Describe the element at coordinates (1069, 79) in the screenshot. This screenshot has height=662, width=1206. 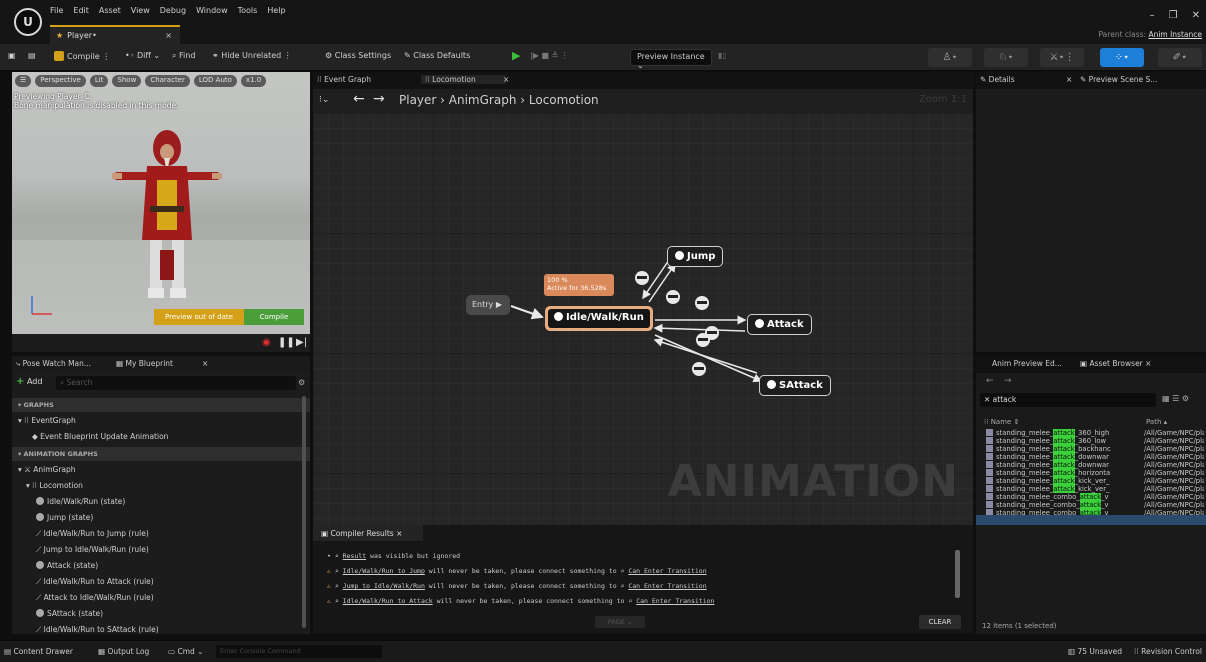
I see `close-details-icon: ×` at that location.